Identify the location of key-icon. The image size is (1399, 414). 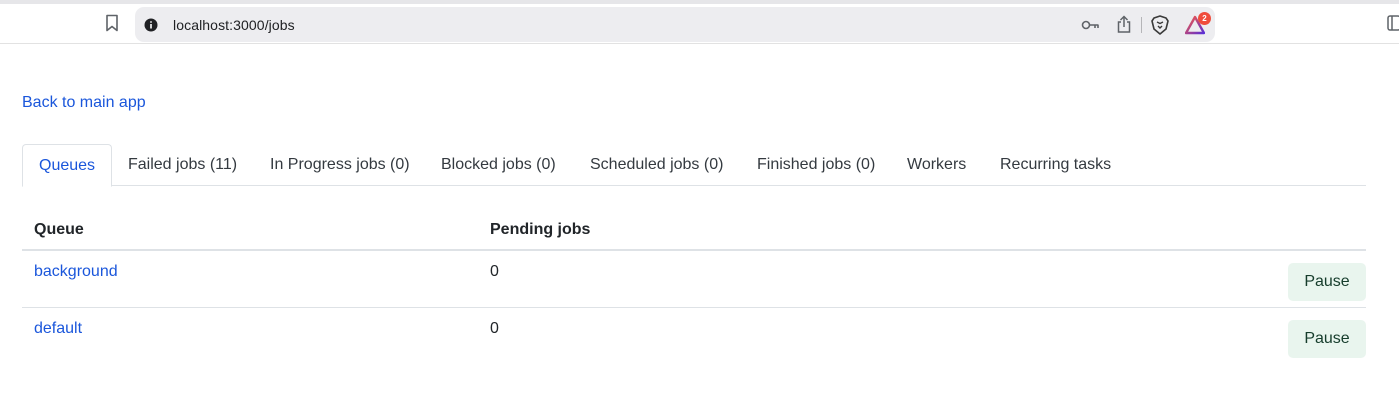
(1091, 25).